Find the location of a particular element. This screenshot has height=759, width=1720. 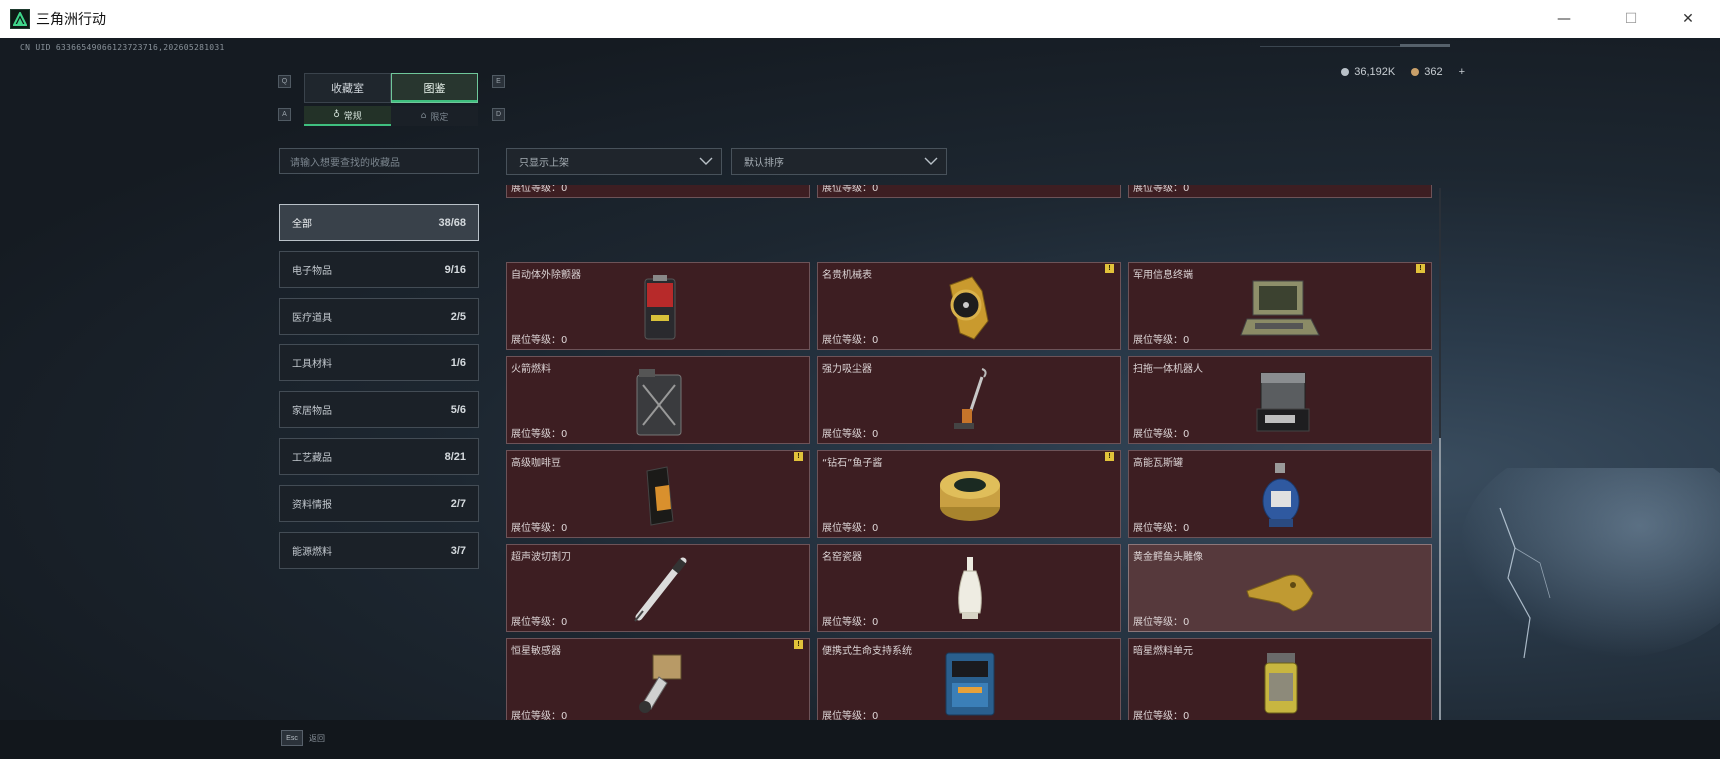

minimize-button: — is located at coordinates (1564, 19).